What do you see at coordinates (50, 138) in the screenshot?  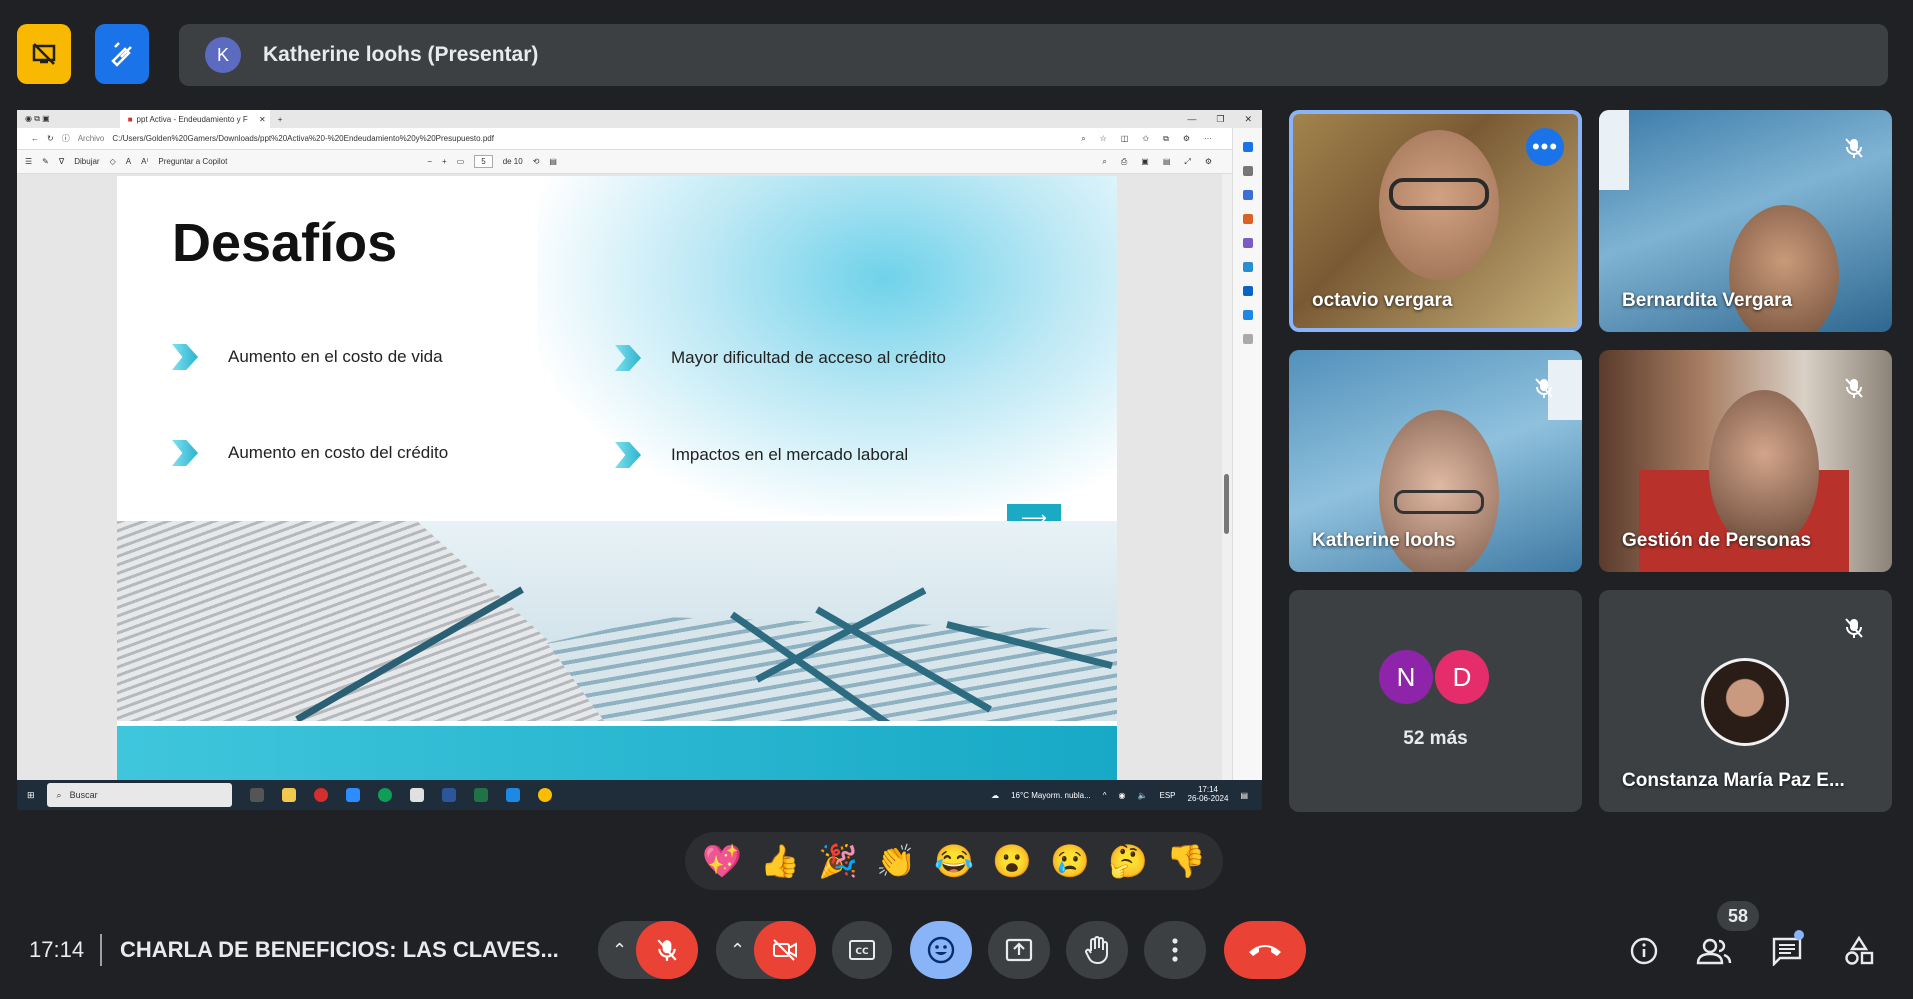 I see `reload-icon: ↻` at bounding box center [50, 138].